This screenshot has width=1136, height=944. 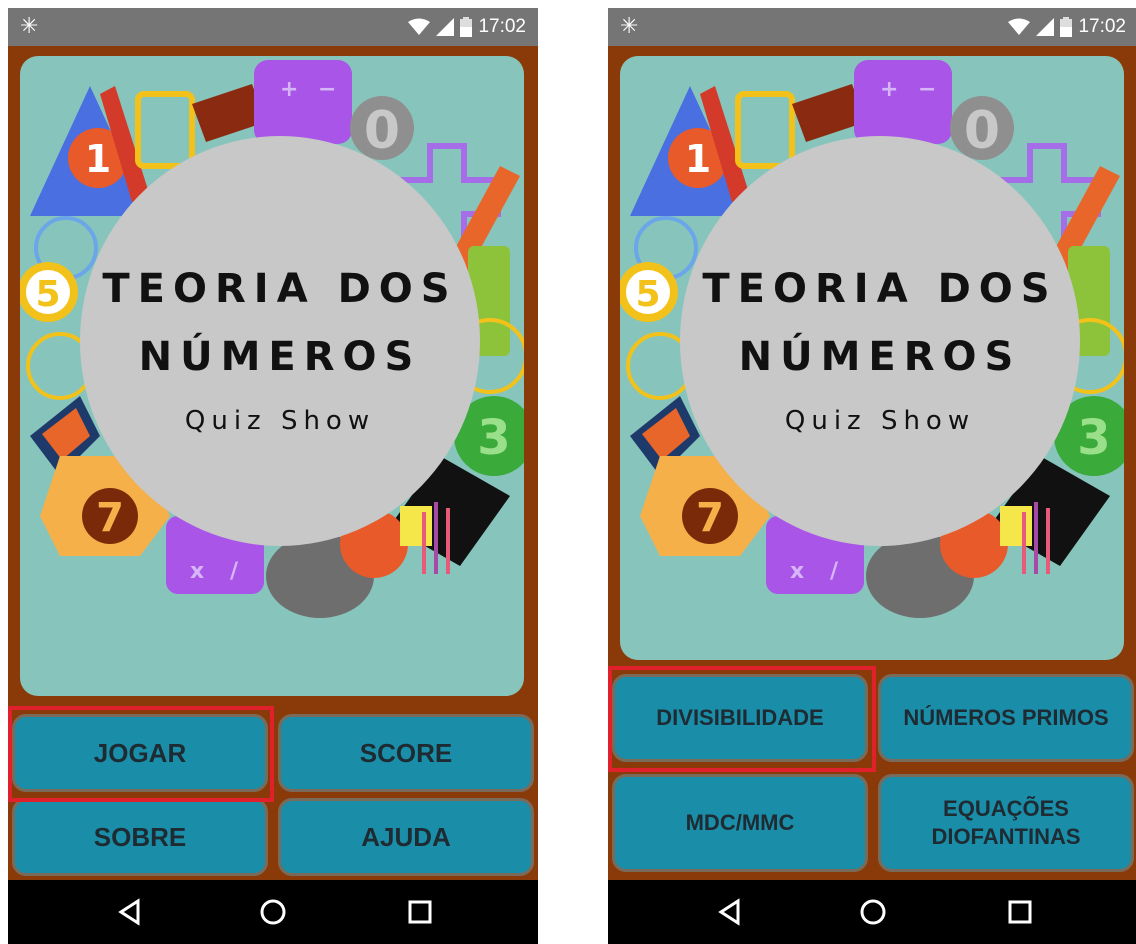 I want to click on gcd-lcm-button: MDC/MMC, so click(x=740, y=823).